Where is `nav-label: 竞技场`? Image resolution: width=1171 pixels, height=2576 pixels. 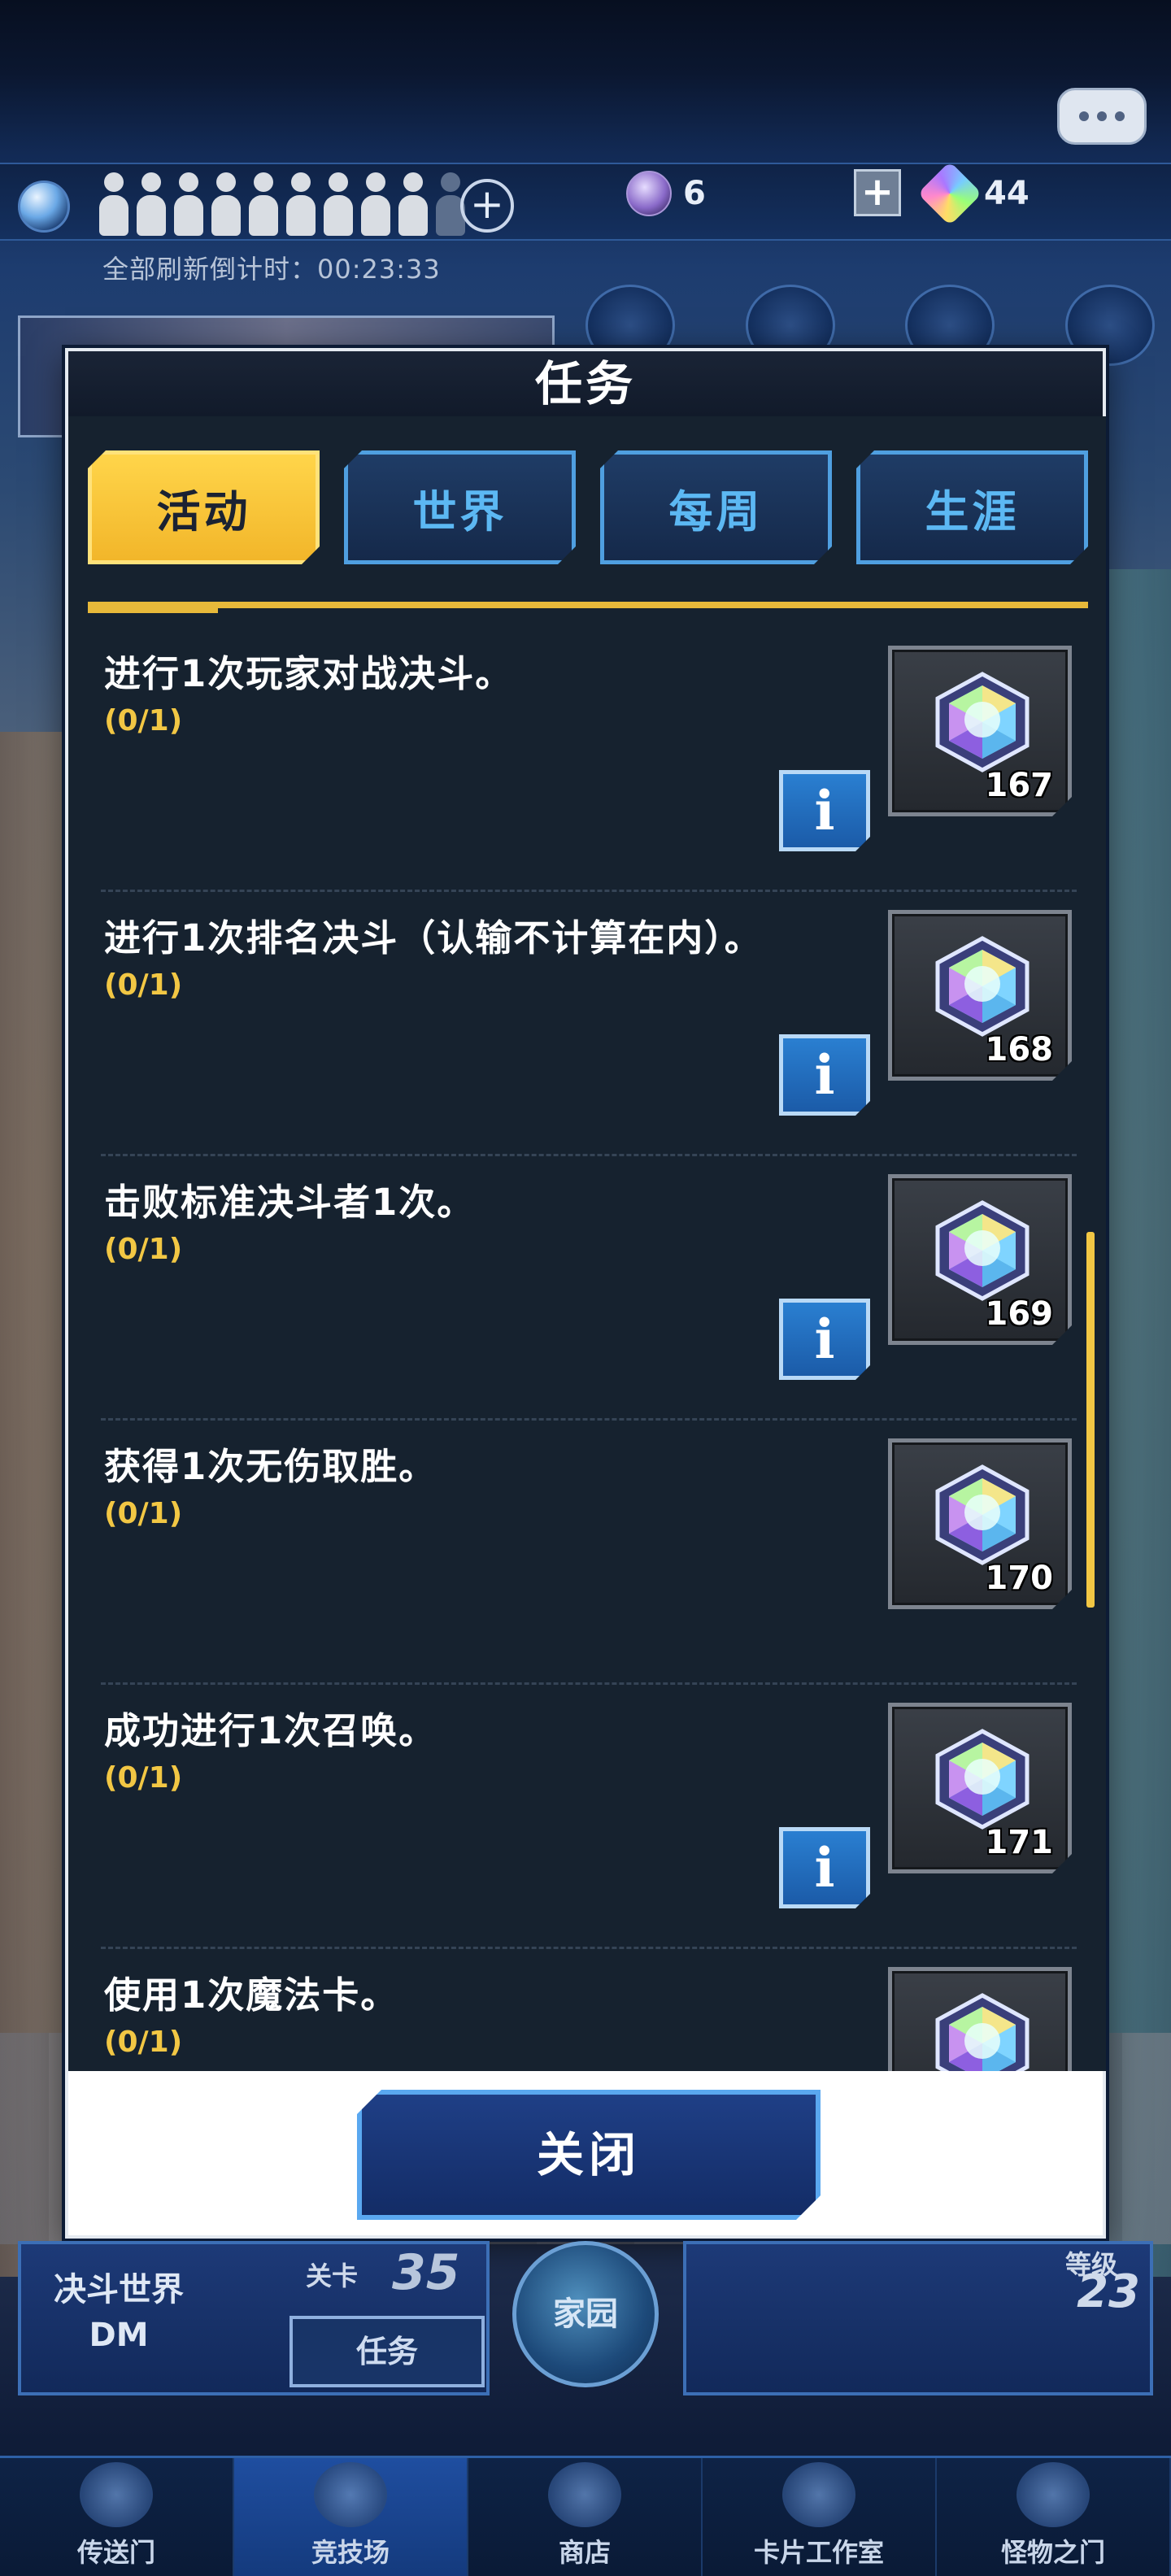 nav-label: 竞技场 is located at coordinates (351, 2553).